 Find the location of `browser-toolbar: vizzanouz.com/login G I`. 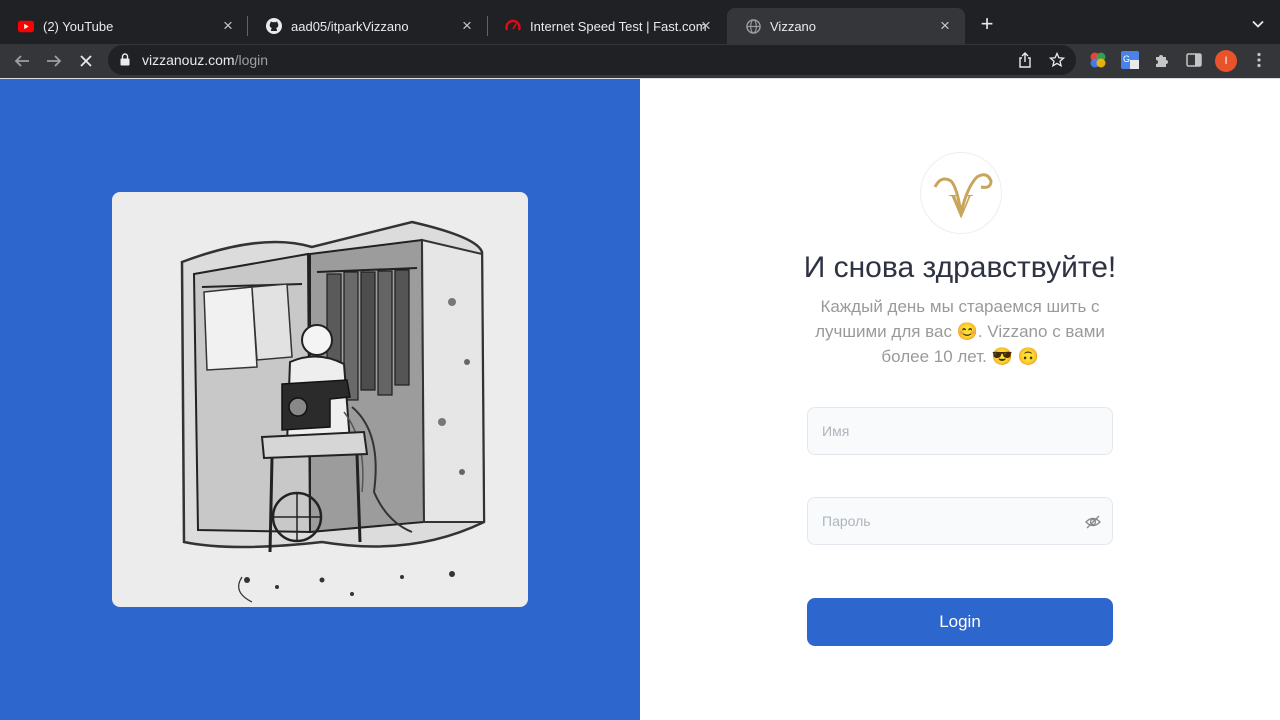

browser-toolbar: vizzanouz.com/login G I is located at coordinates (640, 61).